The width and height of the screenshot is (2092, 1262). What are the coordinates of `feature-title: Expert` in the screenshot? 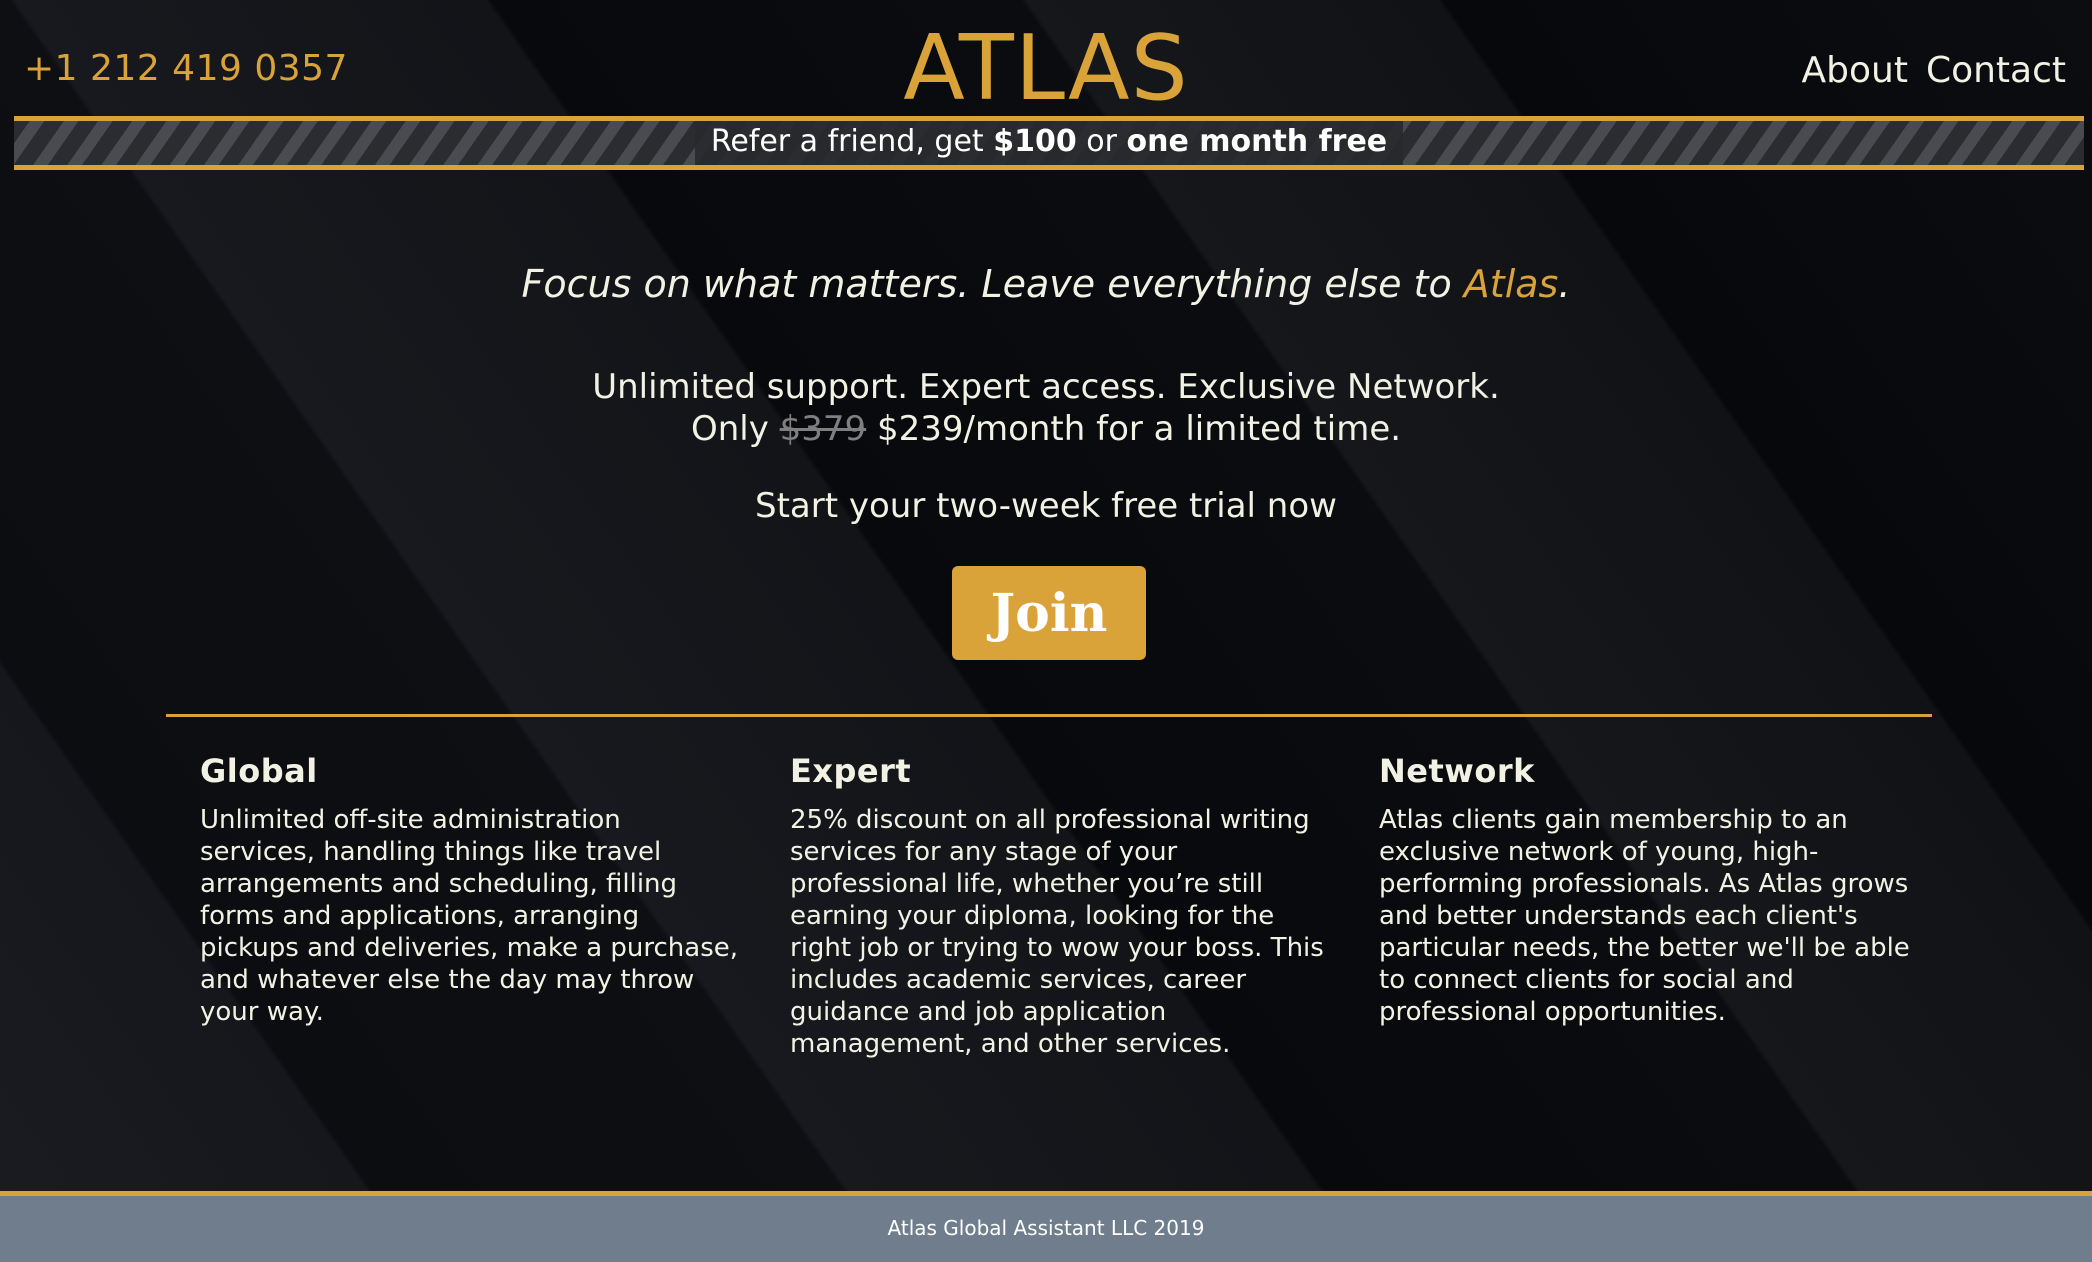 It's located at (851, 771).